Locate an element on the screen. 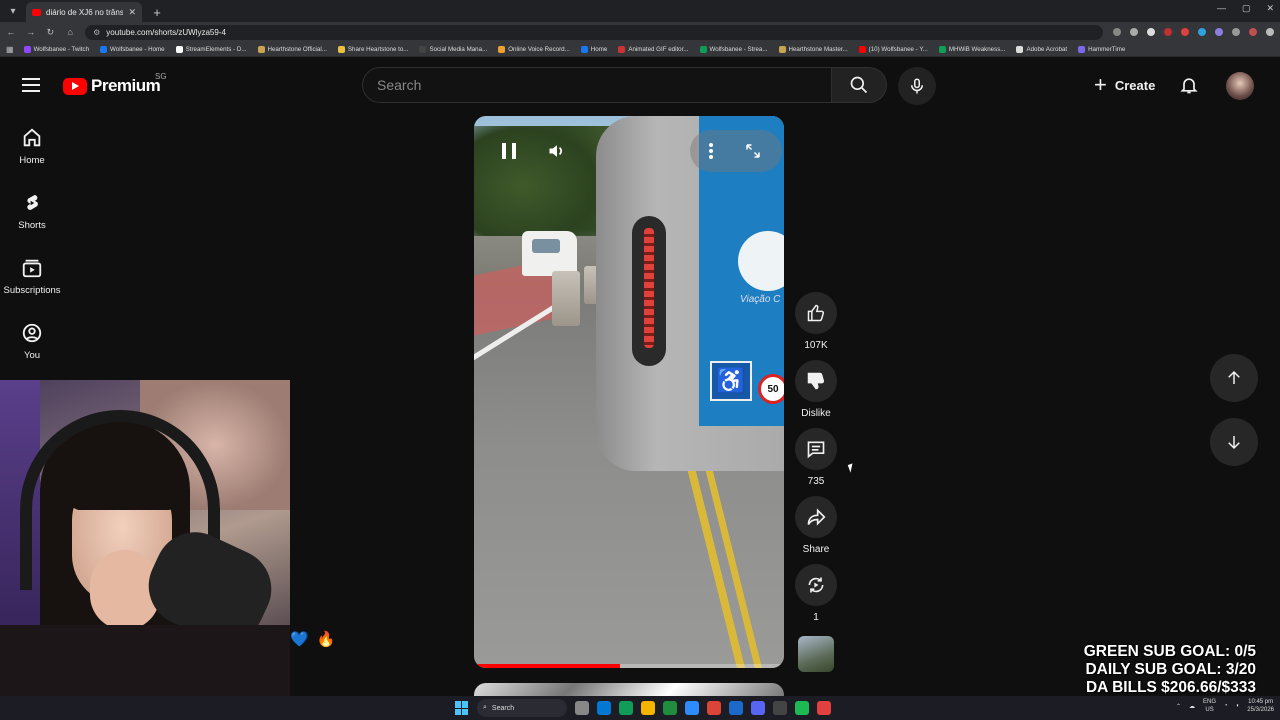  comment-icon is located at coordinates (816, 450).